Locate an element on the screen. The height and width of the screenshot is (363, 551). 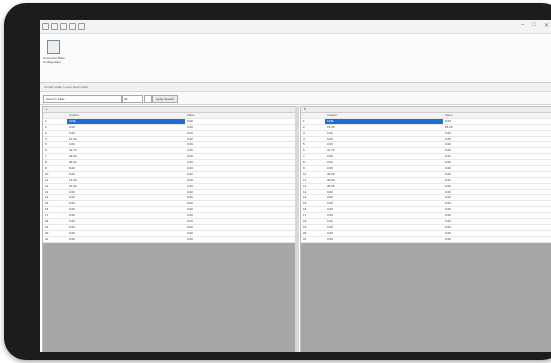
row-id-cell: 3 is located at coordinates (309, 133).